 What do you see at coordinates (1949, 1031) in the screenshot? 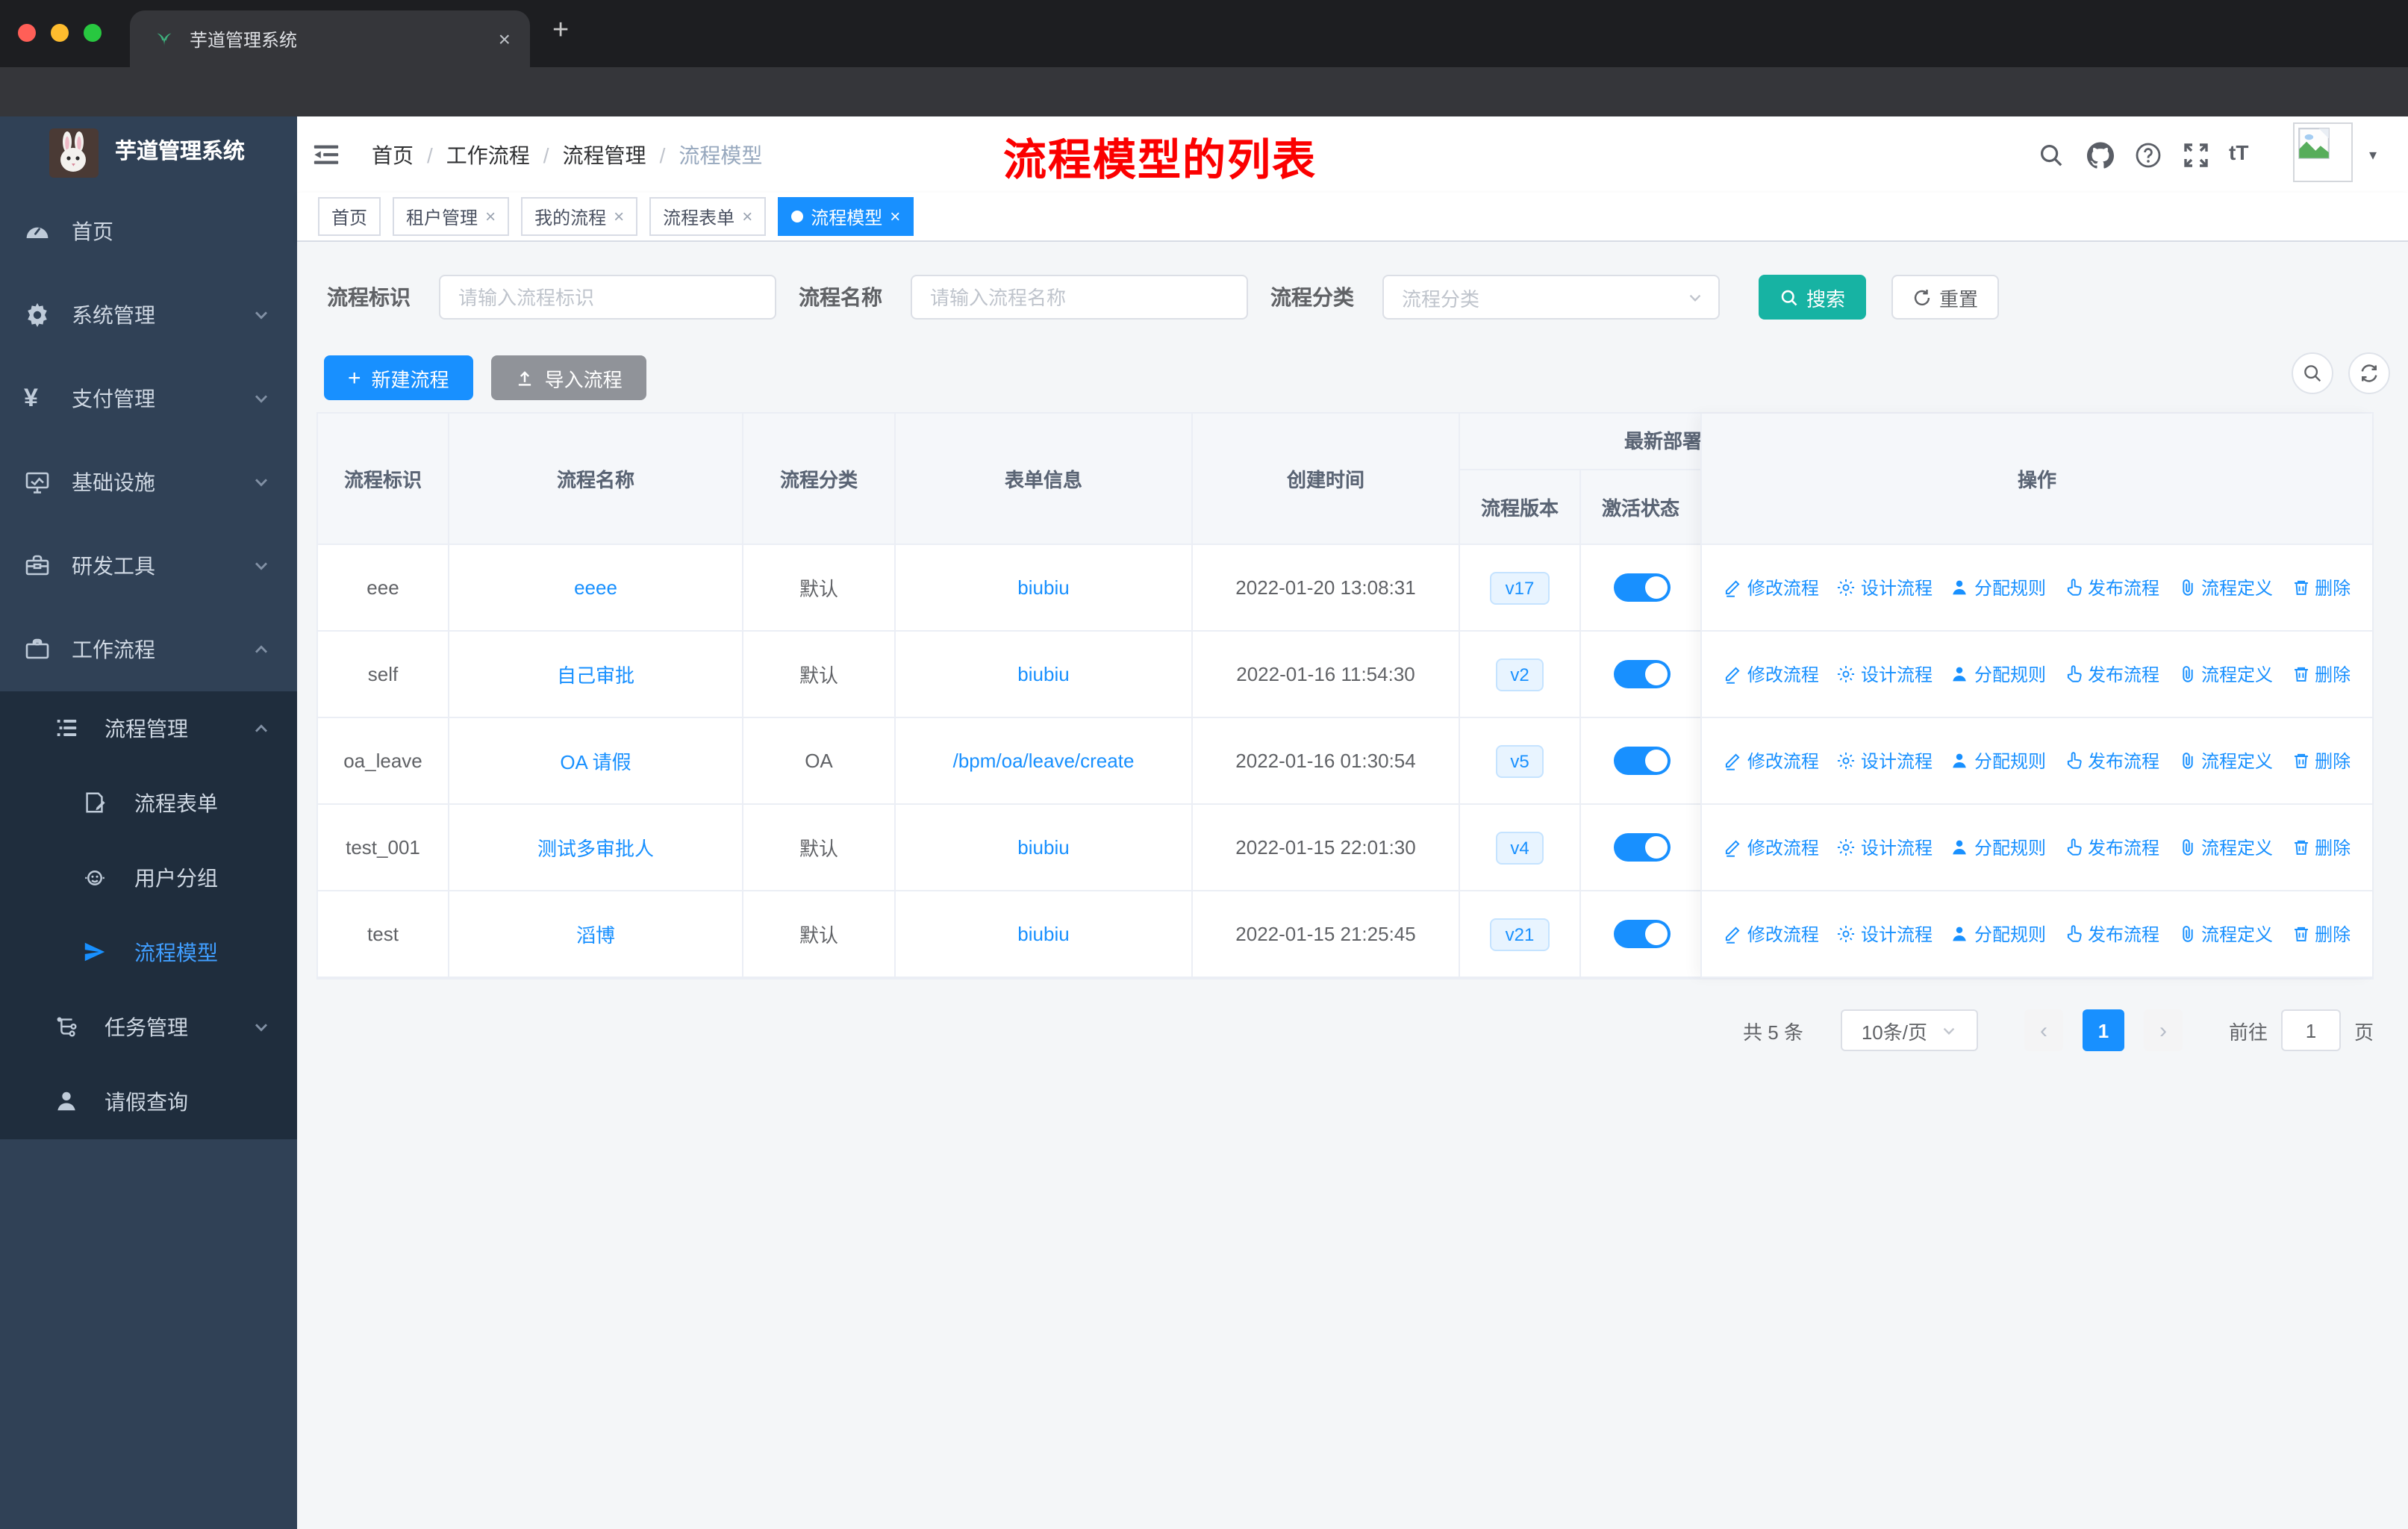
I see `select-caret-icon` at bounding box center [1949, 1031].